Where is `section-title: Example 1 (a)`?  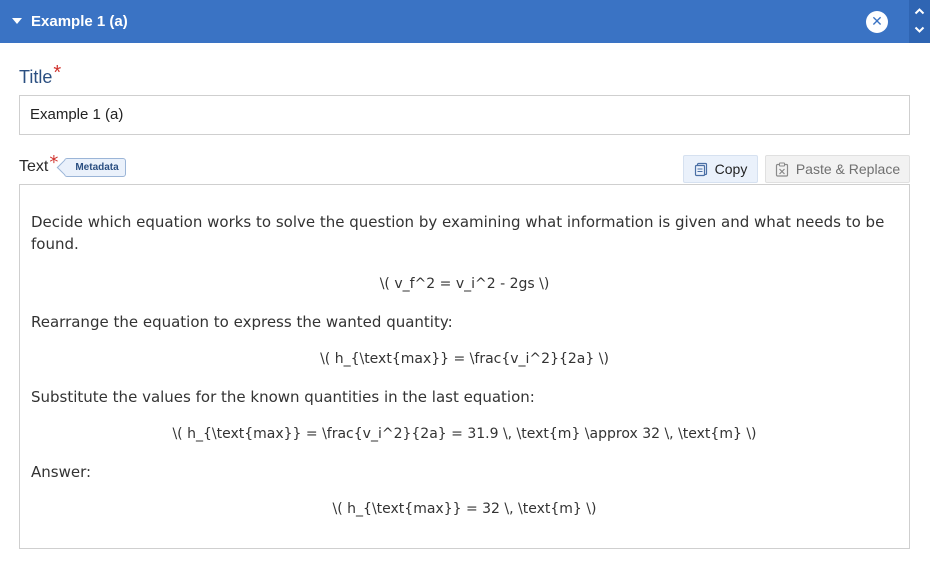 section-title: Example 1 (a) is located at coordinates (79, 21).